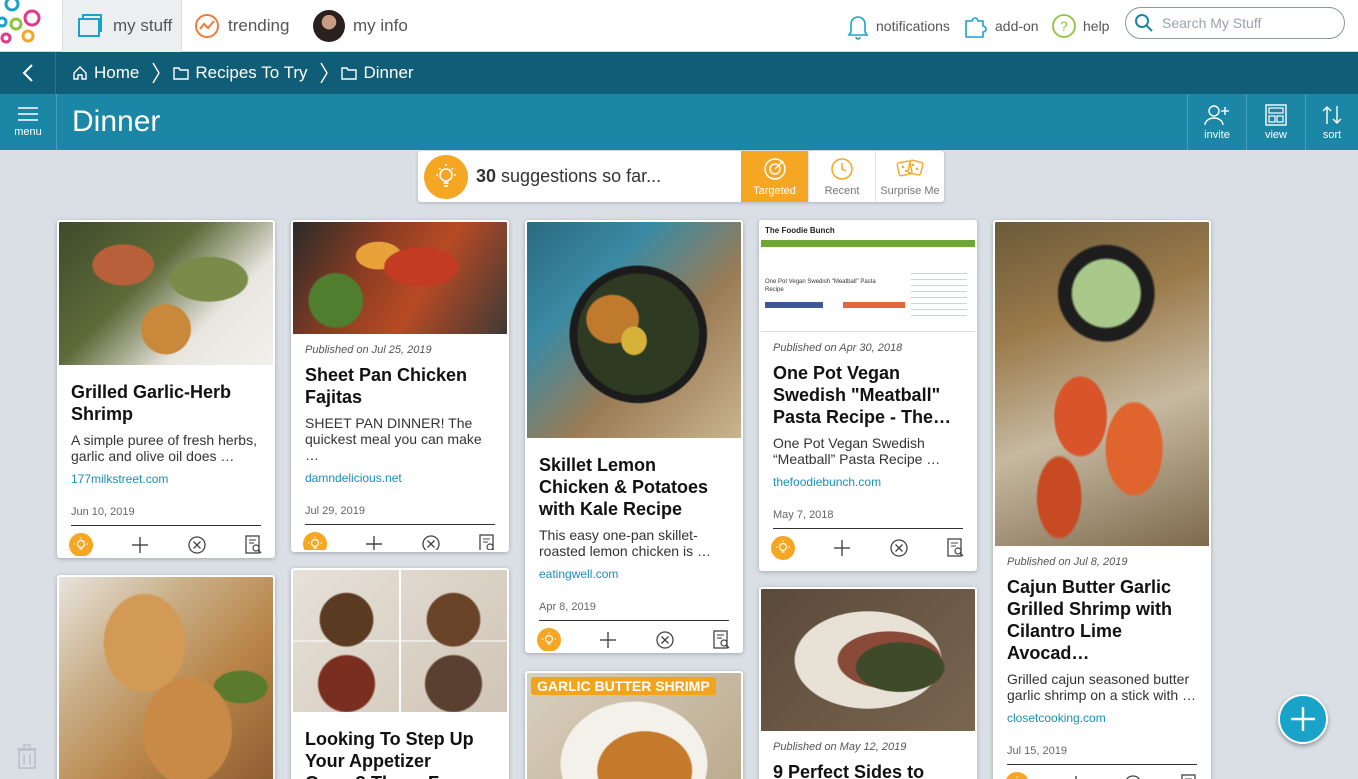 This screenshot has width=1358, height=779. I want to click on page-title: Dinner, so click(116, 121).